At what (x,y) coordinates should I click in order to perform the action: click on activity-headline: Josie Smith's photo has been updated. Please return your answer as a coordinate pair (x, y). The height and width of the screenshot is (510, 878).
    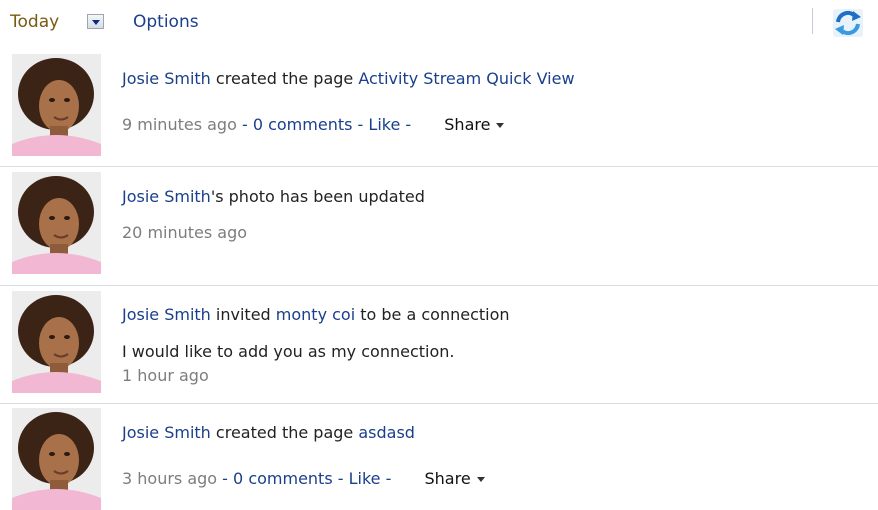
    Looking at the image, I should click on (273, 196).